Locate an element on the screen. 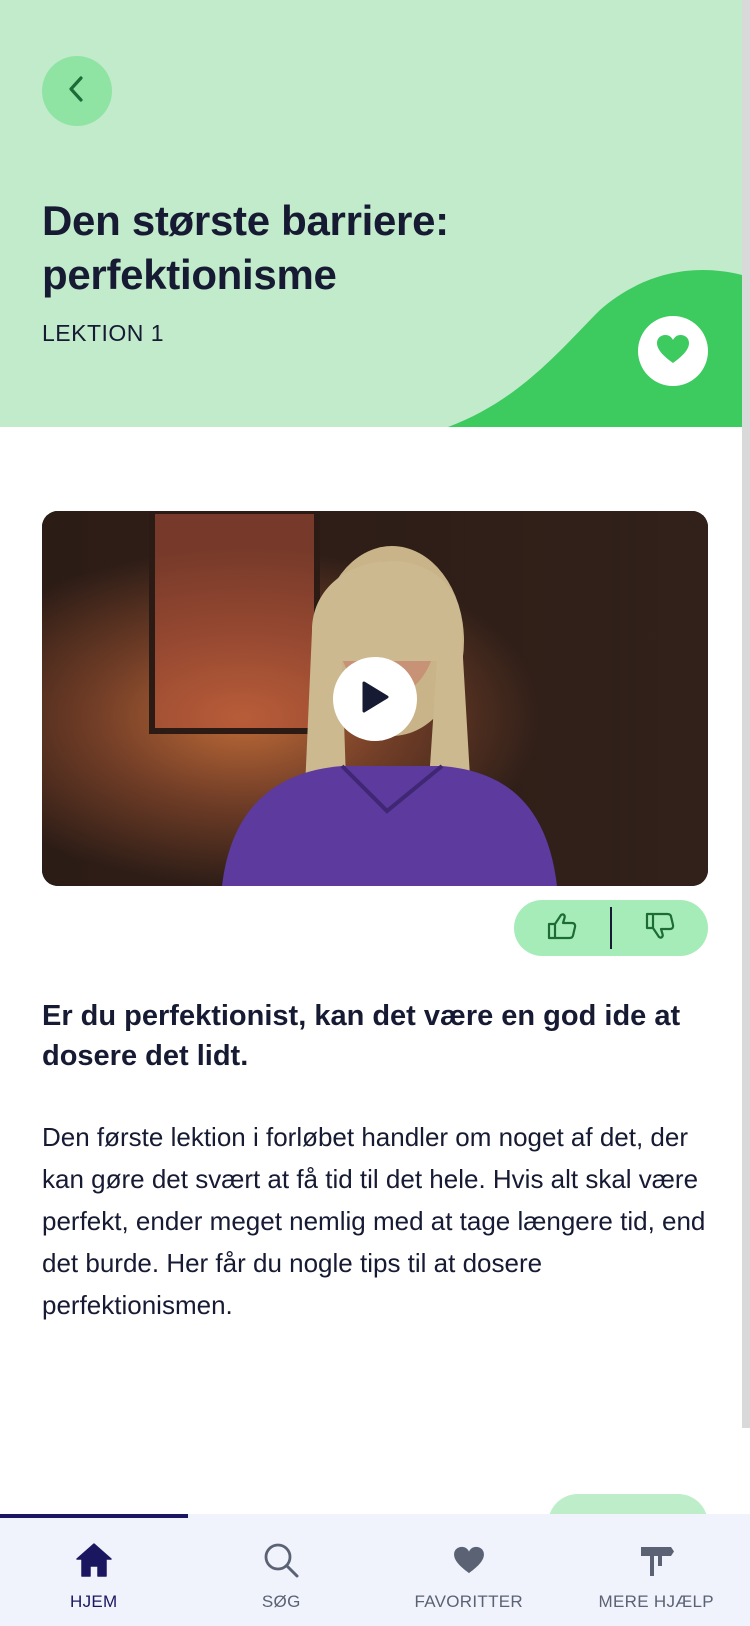 The width and height of the screenshot is (750, 1626). rating-control is located at coordinates (611, 928).